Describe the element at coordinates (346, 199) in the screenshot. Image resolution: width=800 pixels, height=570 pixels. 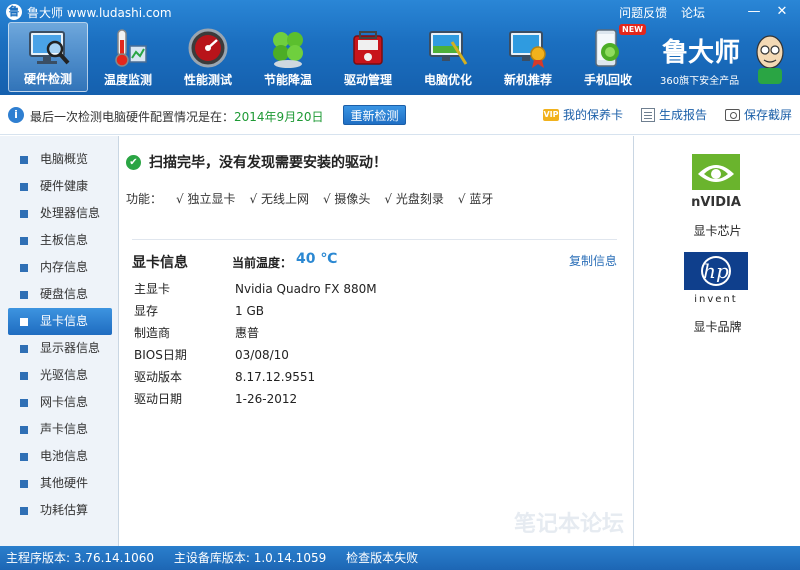
I see `feature-item: √ 摄像头` at that location.